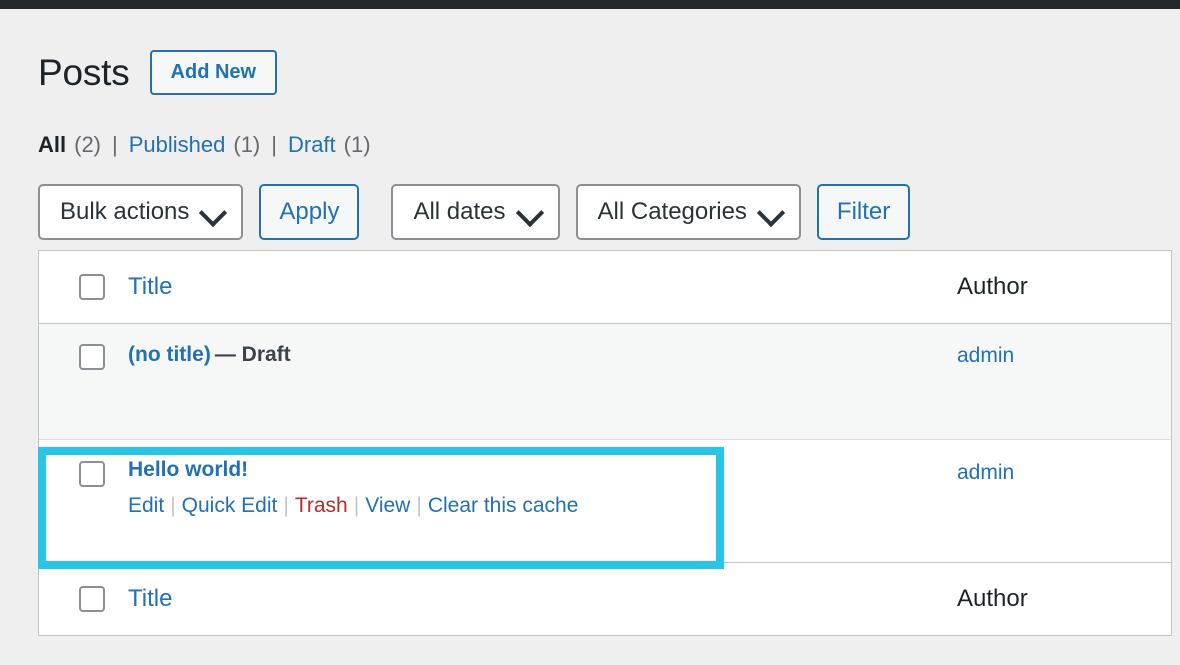  What do you see at coordinates (863, 212) in the screenshot?
I see `filter-button: Filter` at bounding box center [863, 212].